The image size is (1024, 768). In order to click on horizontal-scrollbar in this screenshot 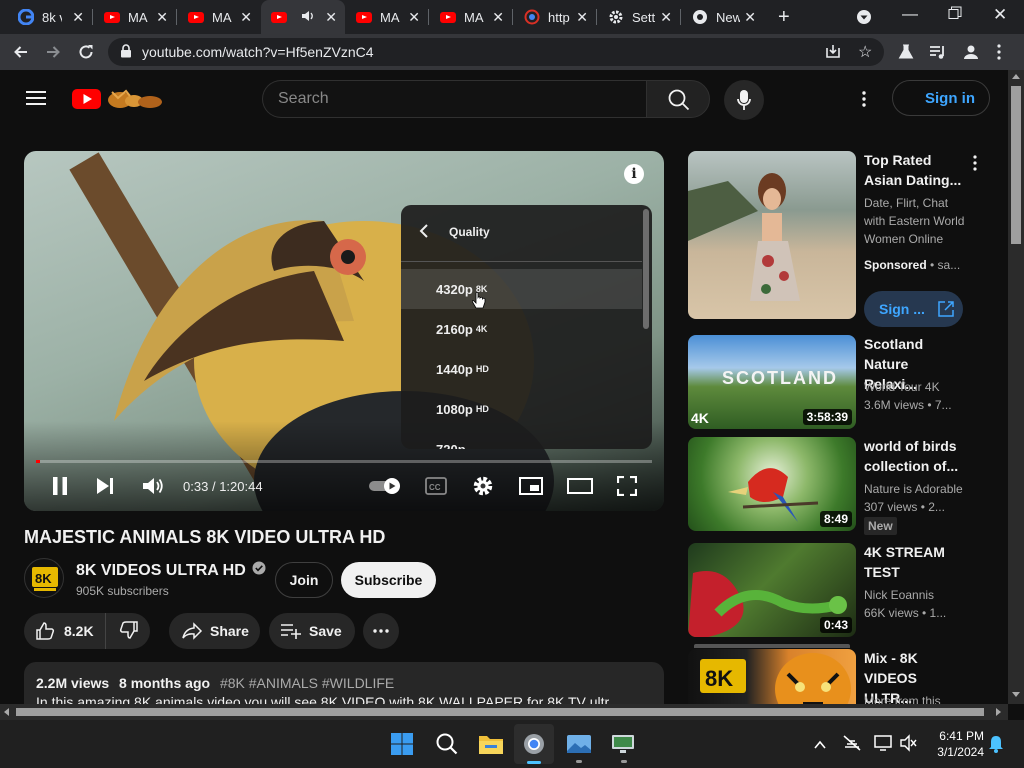, I will do `click(504, 712)`.